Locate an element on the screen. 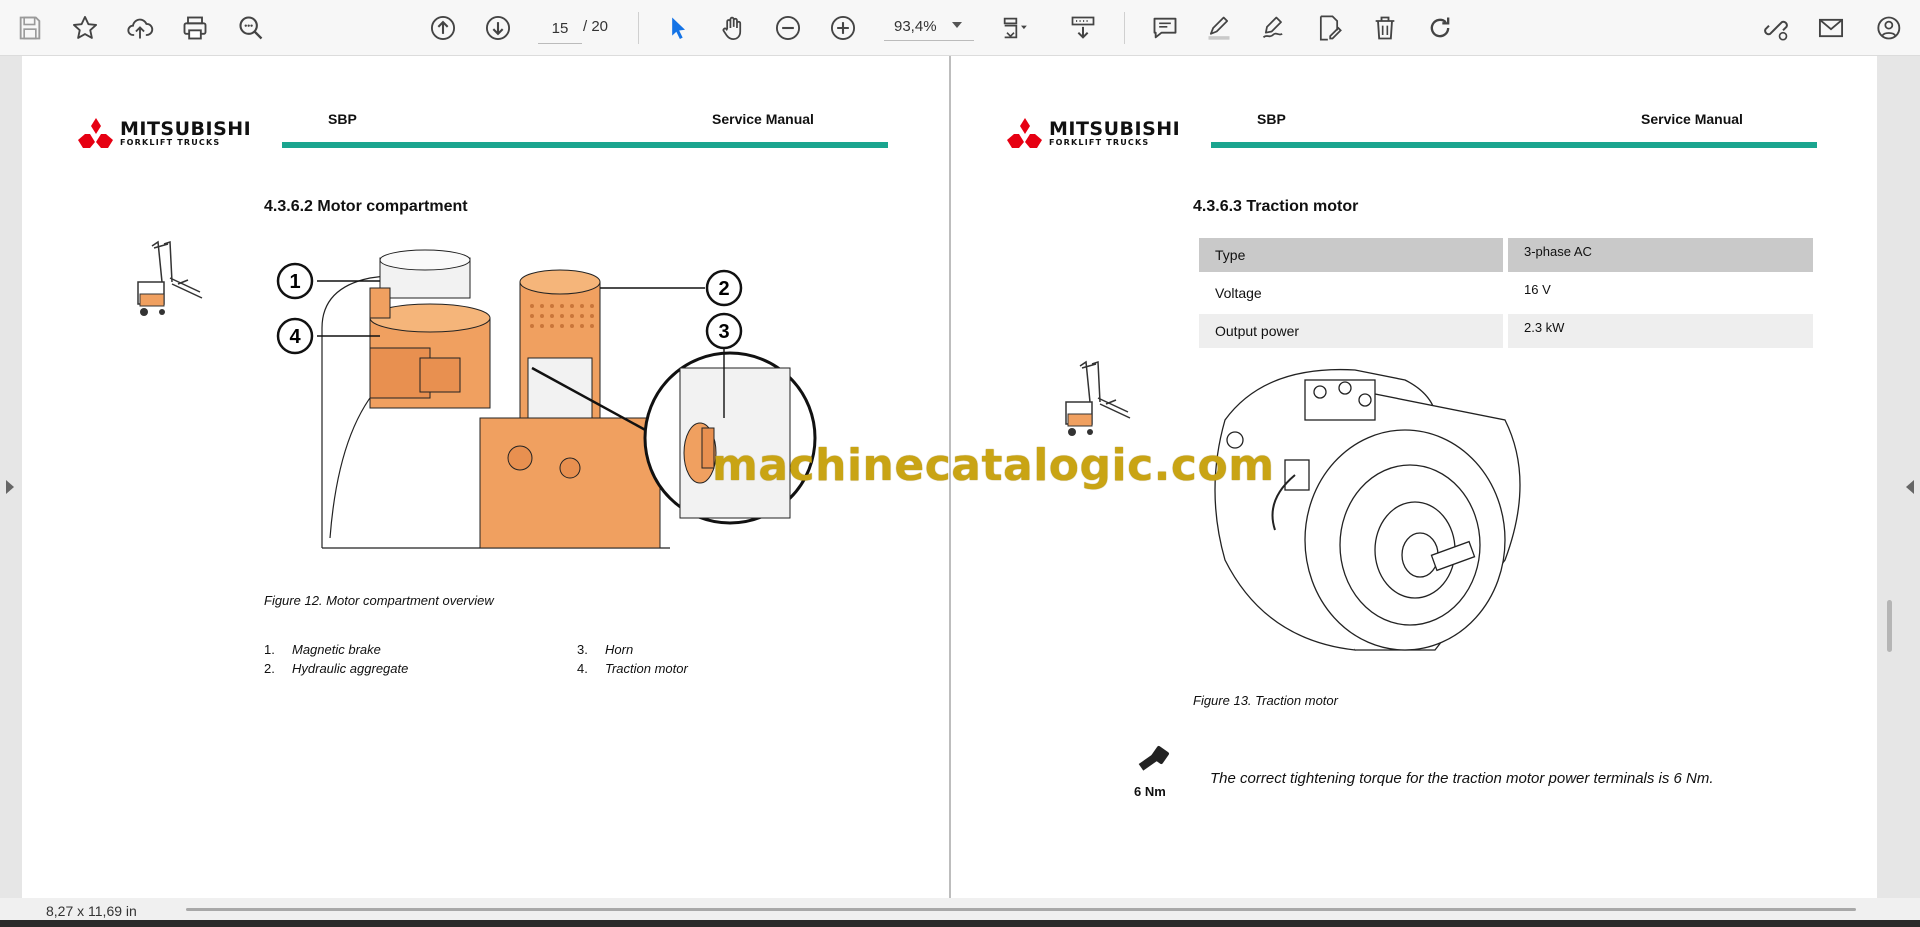 Image resolution: width=1920 pixels, height=927 pixels. table-row: Type 3-phase AC is located at coordinates (1506, 255).